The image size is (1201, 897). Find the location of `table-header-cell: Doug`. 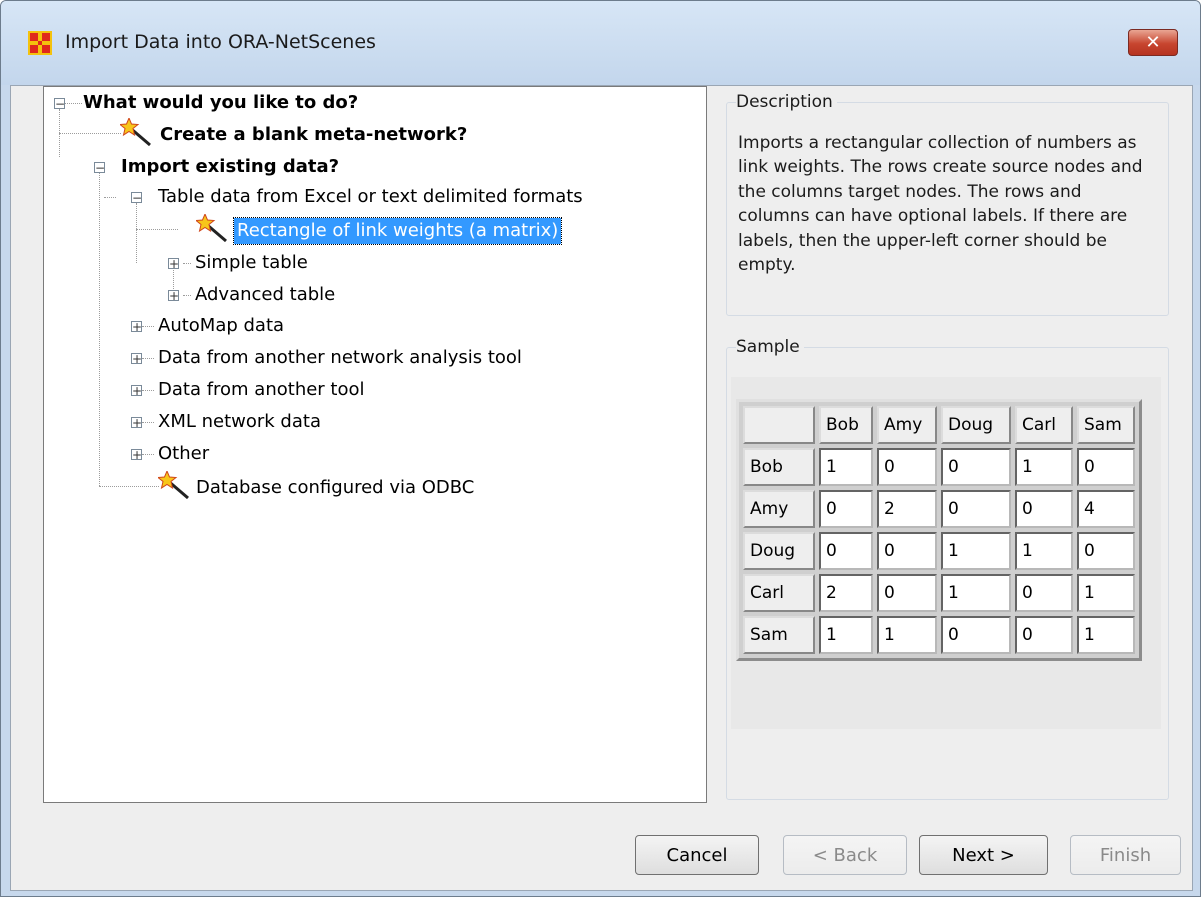

table-header-cell: Doug is located at coordinates (976, 425).